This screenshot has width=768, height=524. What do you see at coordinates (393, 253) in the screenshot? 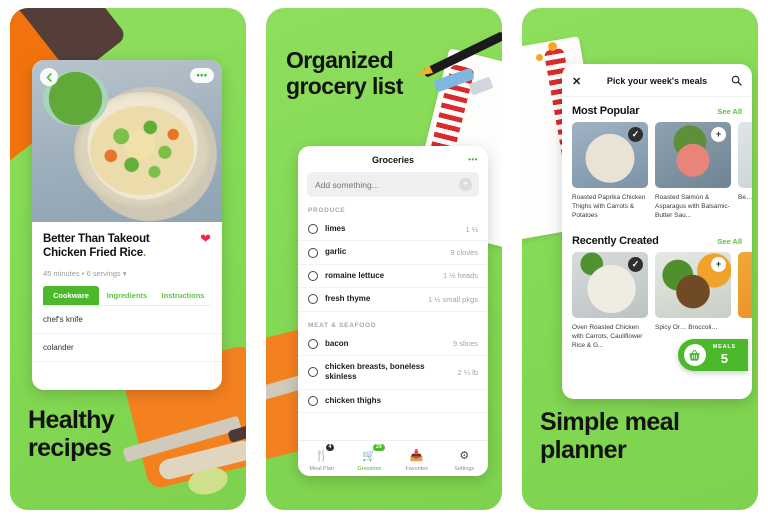
I see `grocery-row: garlic 9 cloves` at bounding box center [393, 253].